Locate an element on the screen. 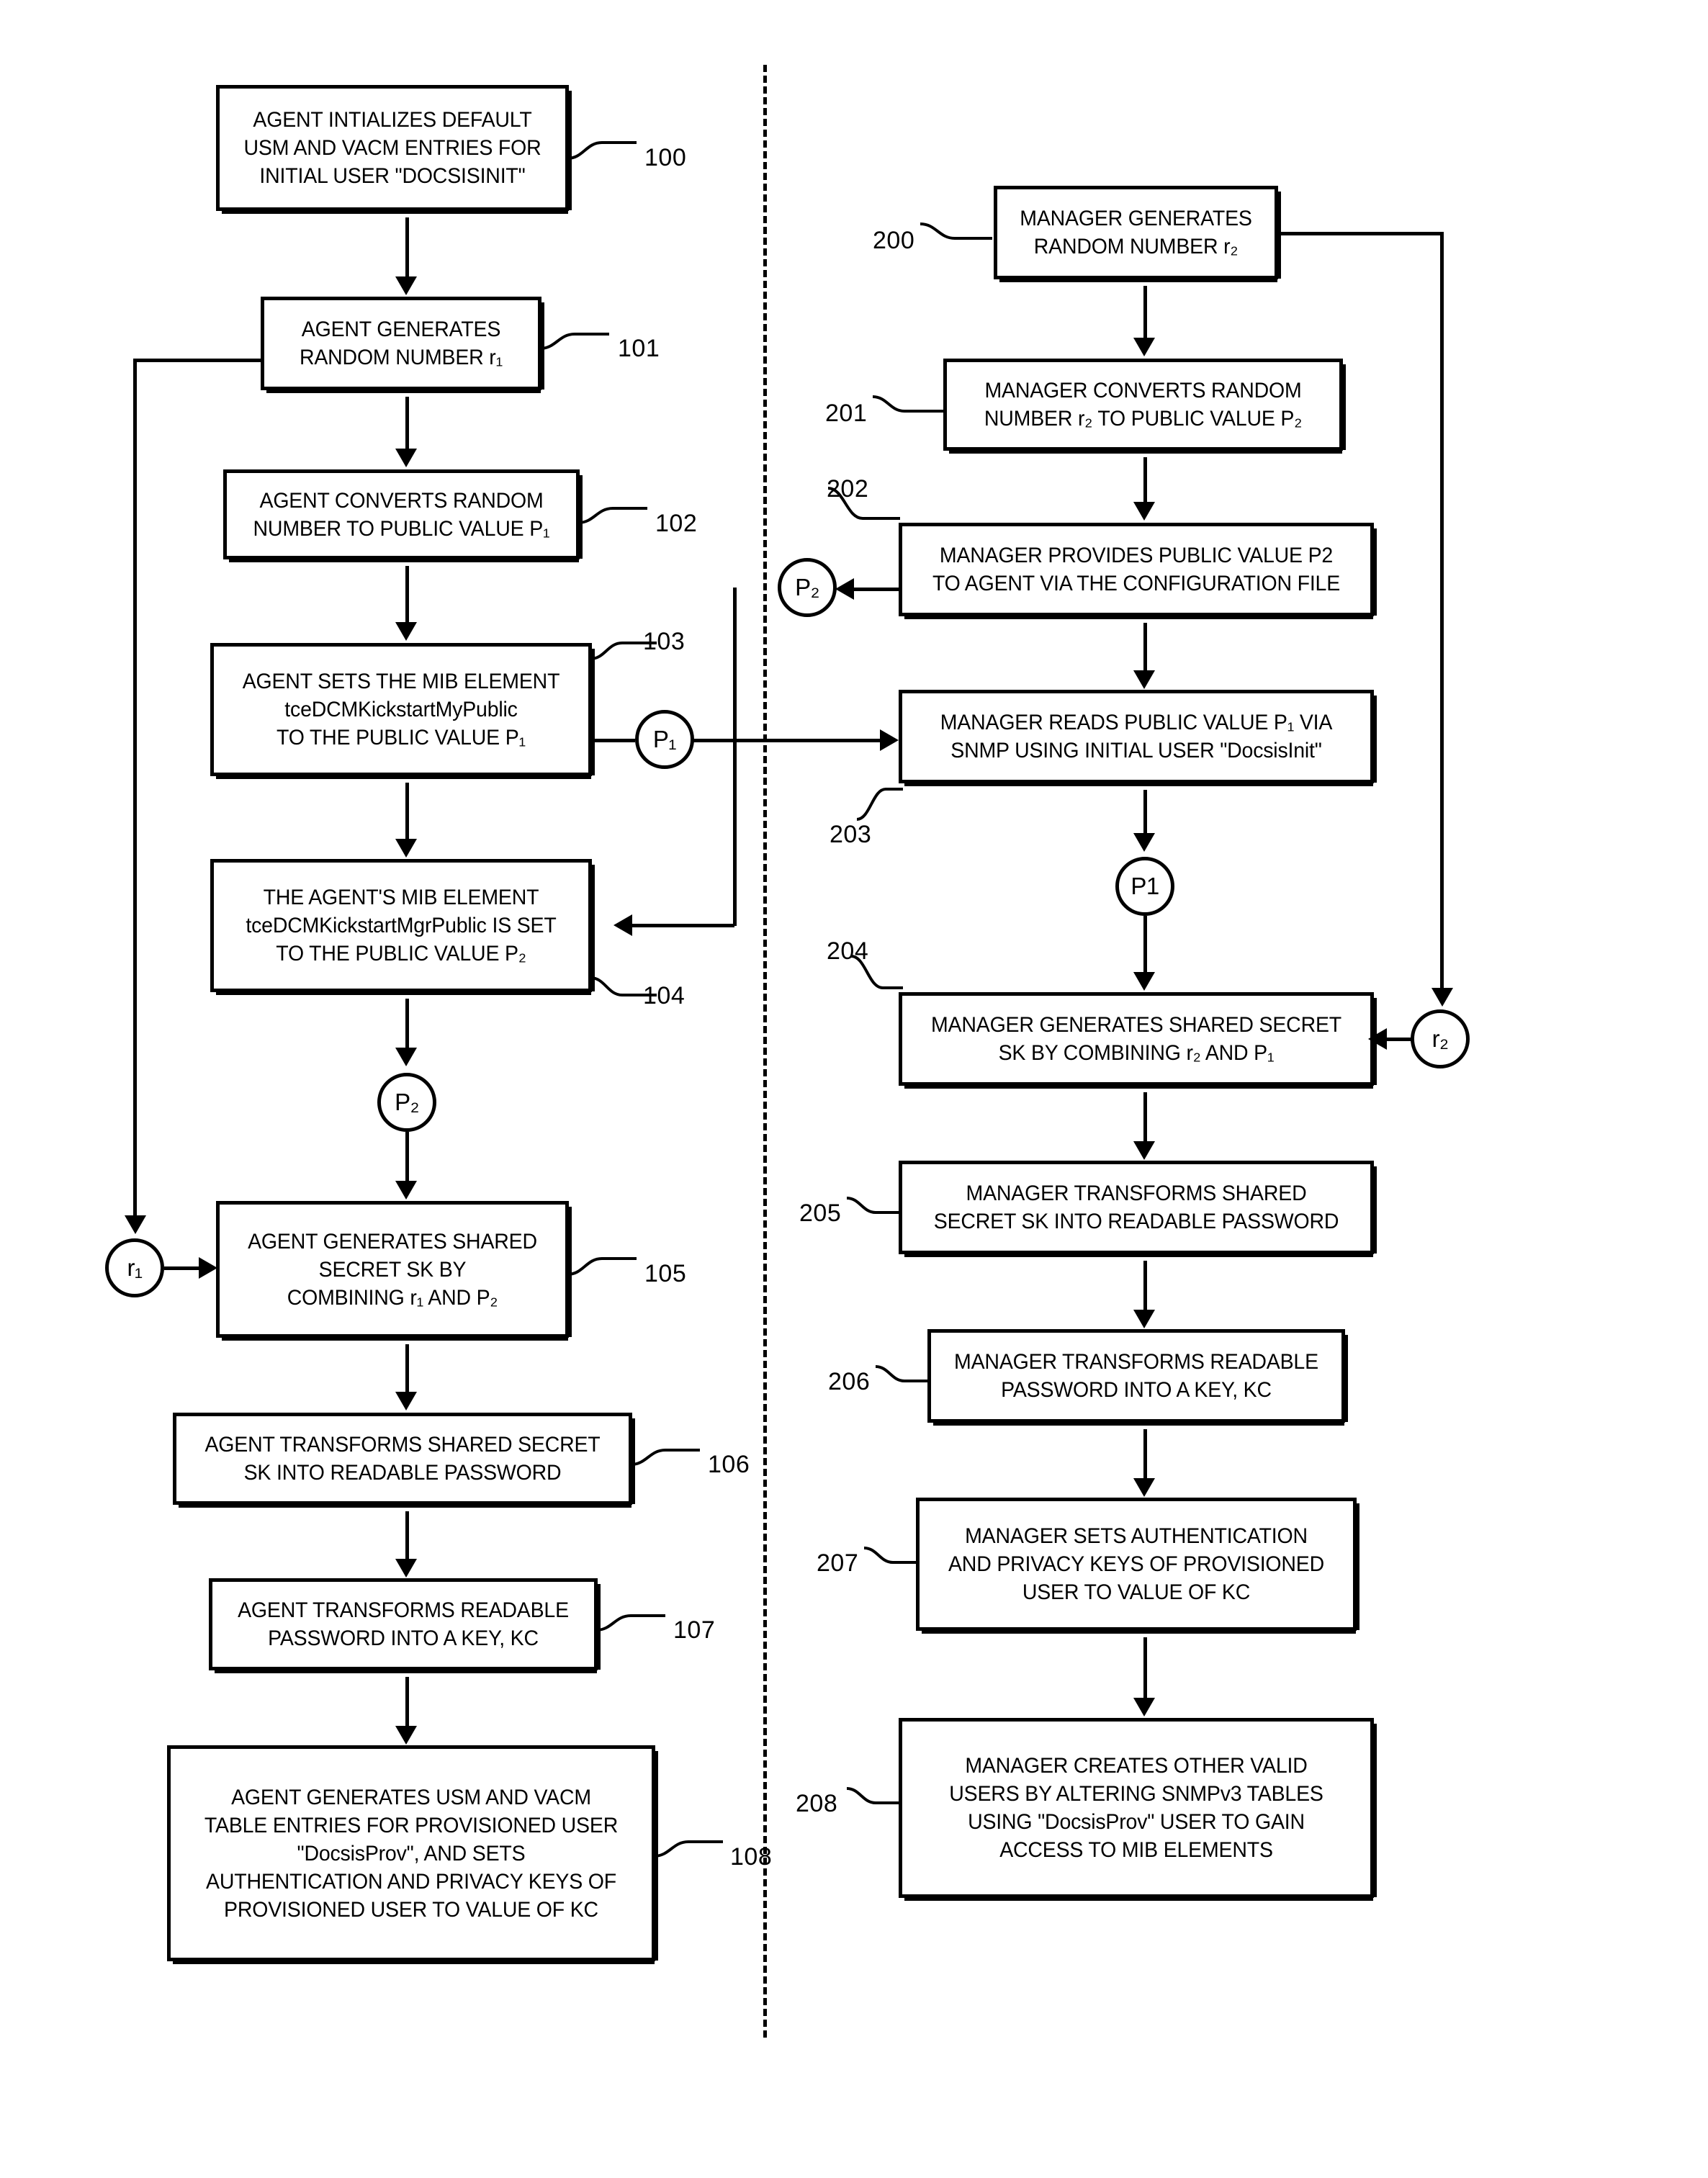 Image resolution: width=1708 pixels, height=2178 pixels. flow-step-200-text: MANAGER GENERATES RANDOM NUMBER r₂ is located at coordinates (1136, 232).